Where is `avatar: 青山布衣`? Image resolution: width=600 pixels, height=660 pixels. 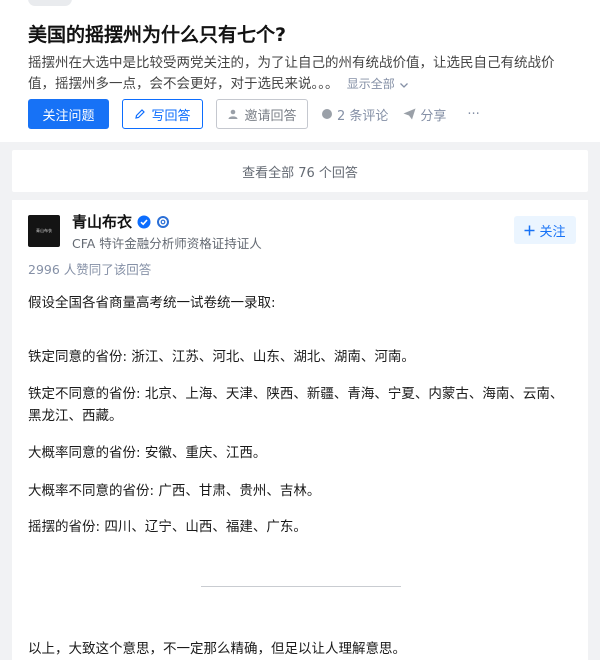 avatar: 青山布衣 is located at coordinates (44, 231).